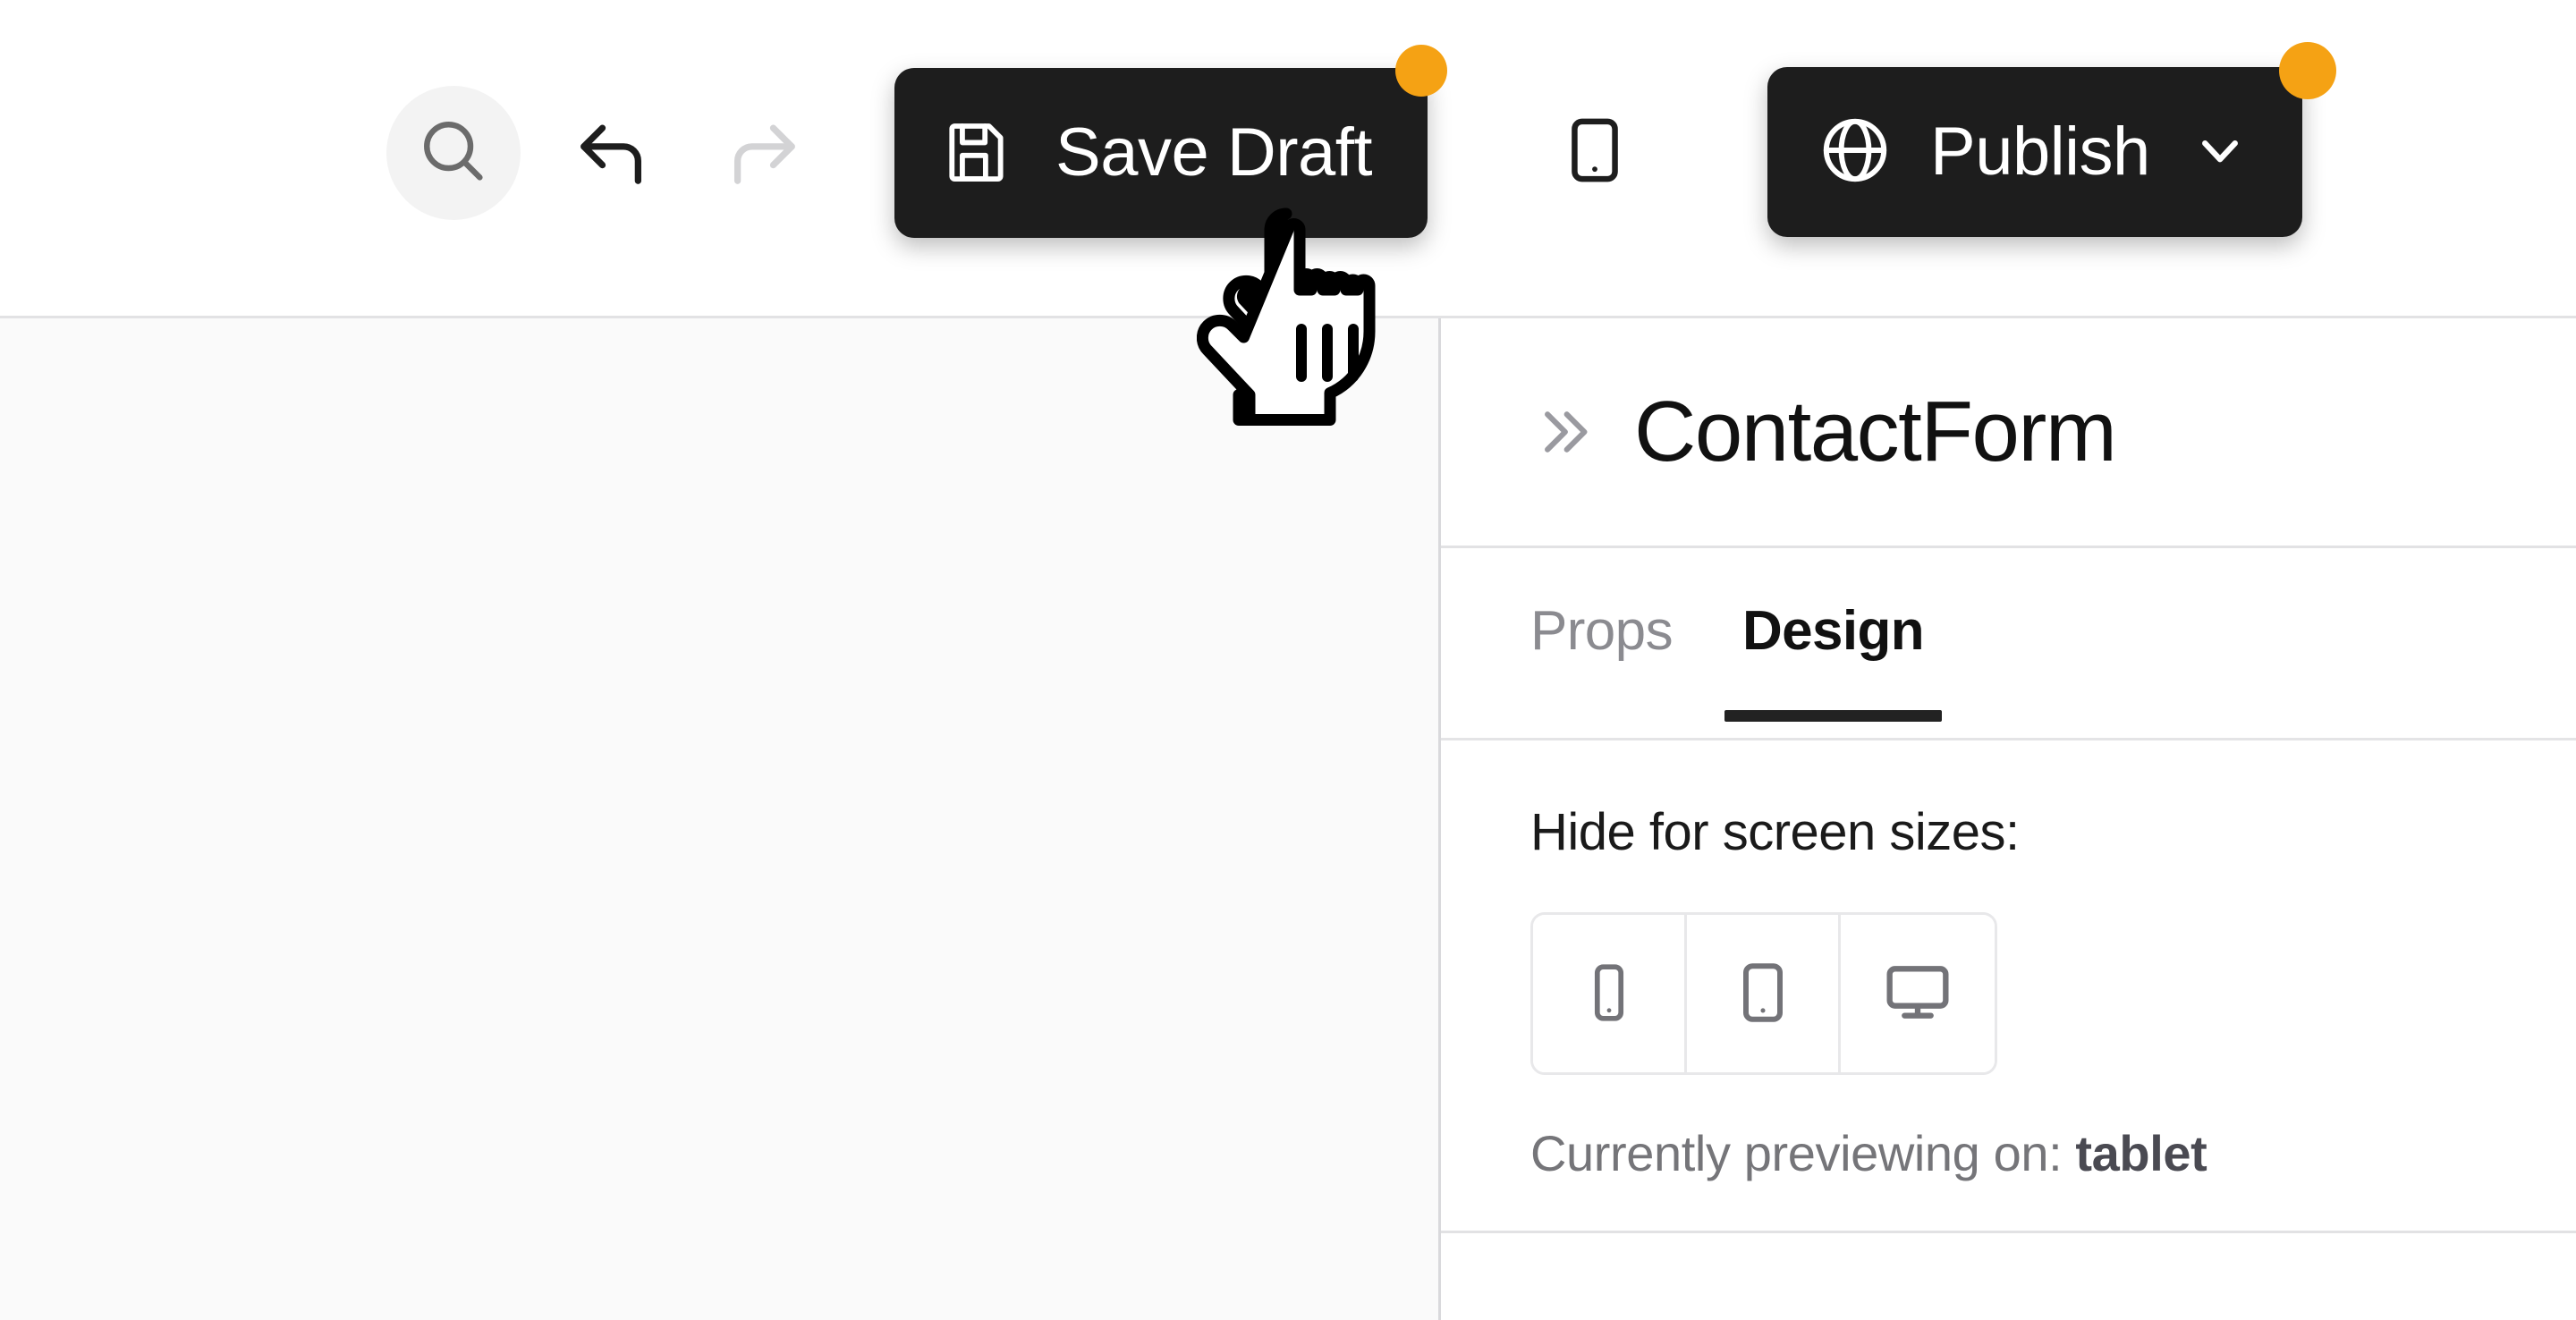  I want to click on inspector-tabs: Props Design, so click(2008, 644).